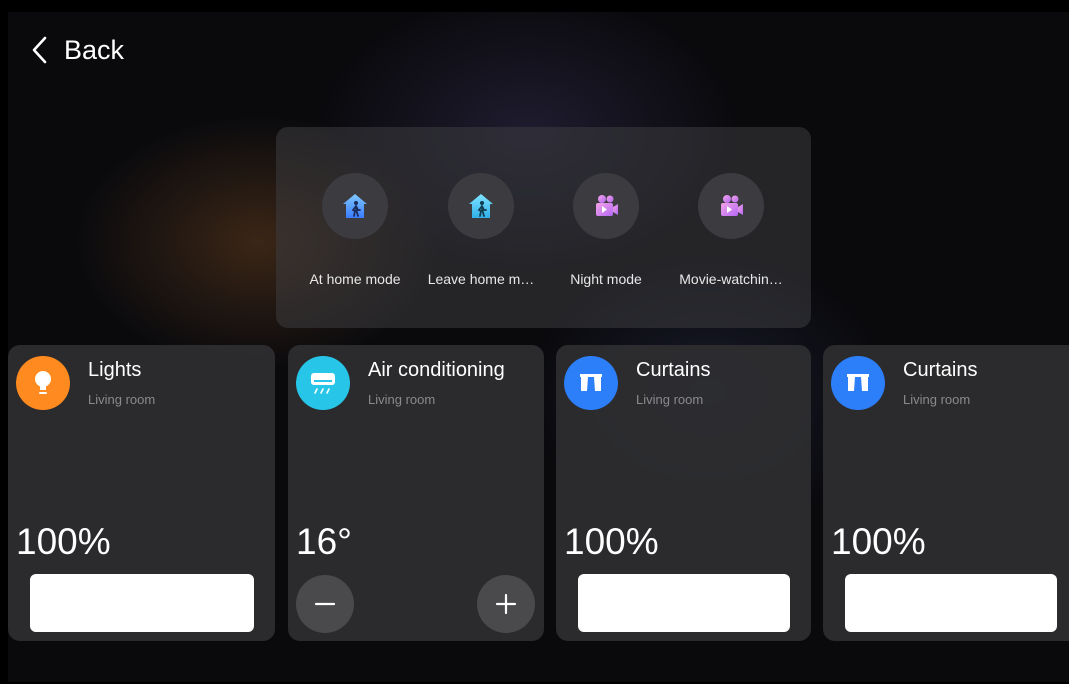 This screenshot has width=1069, height=684. I want to click on lightbulb-icon, so click(43, 382).